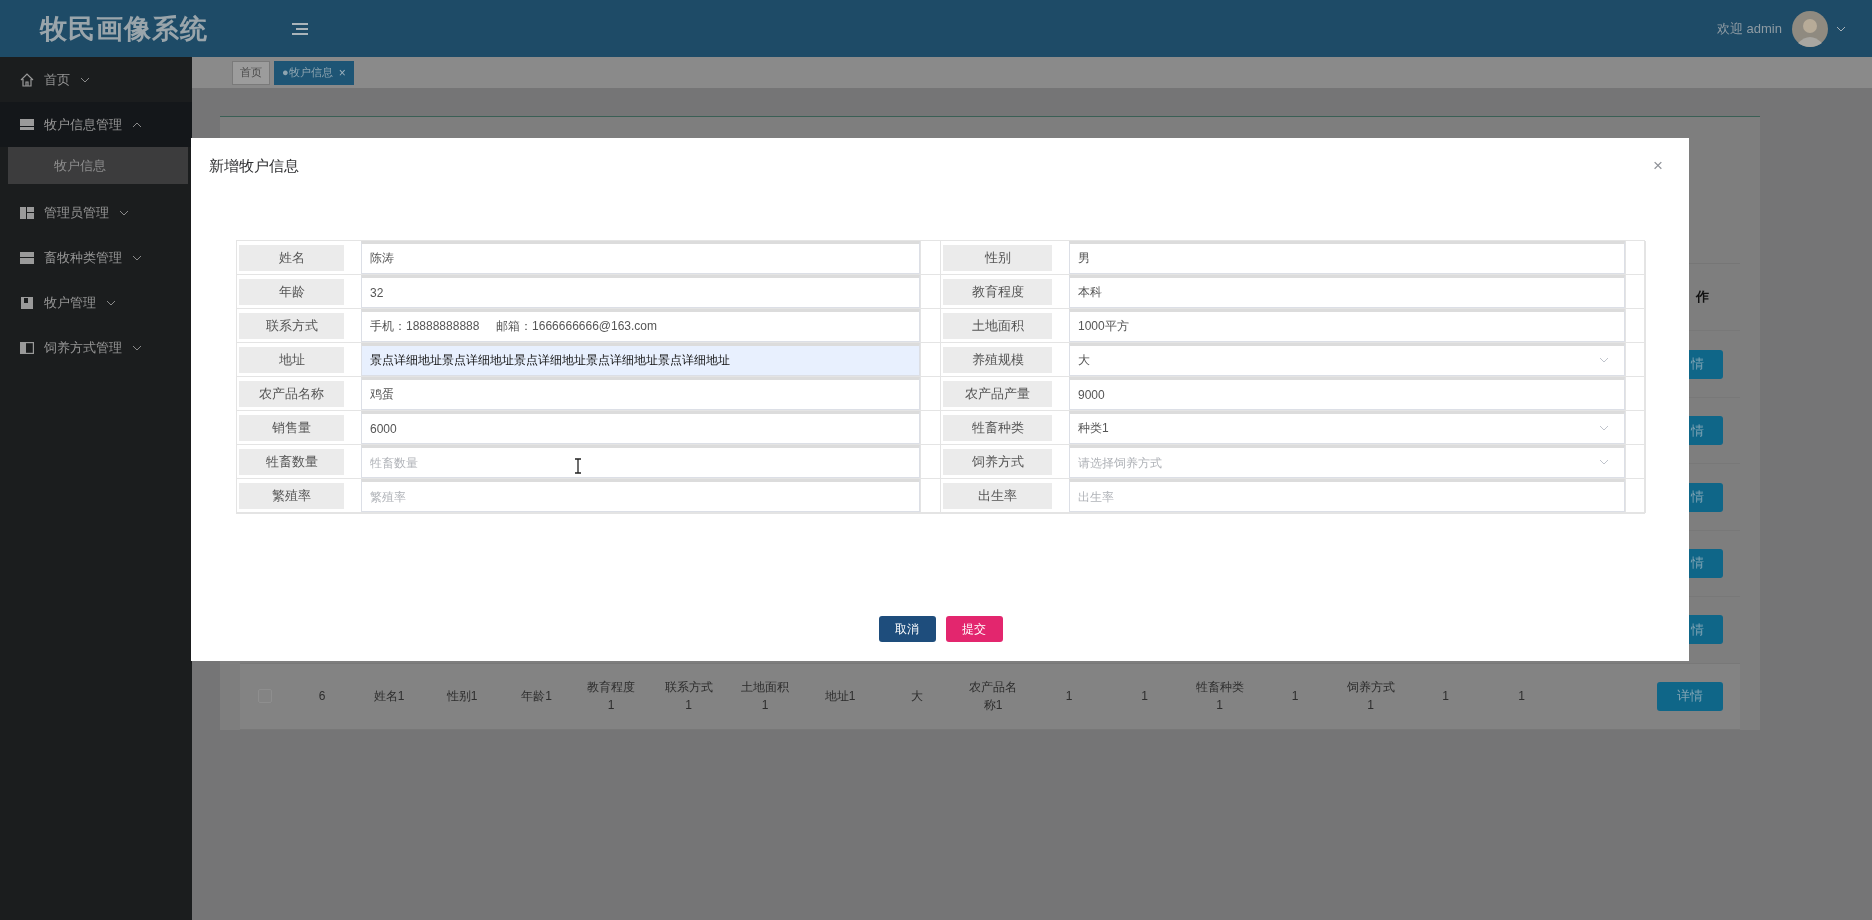 The image size is (1872, 920). What do you see at coordinates (688, 697) in the screenshot?
I see `table-cell-text: 联系方式1` at bounding box center [688, 697].